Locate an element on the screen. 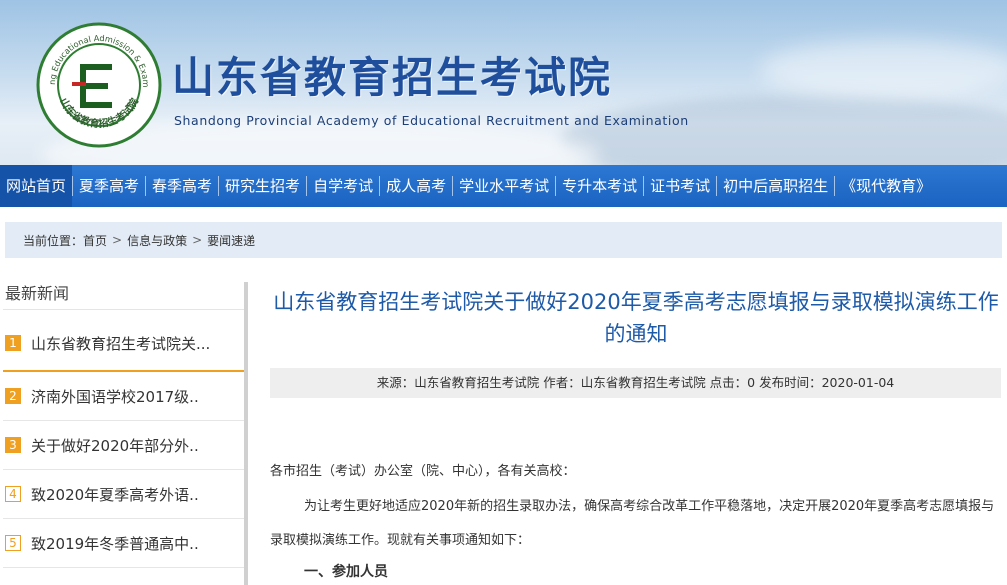 This screenshot has height=585, width=1007. nav-modern-education: 《现代教育》 is located at coordinates (886, 186).